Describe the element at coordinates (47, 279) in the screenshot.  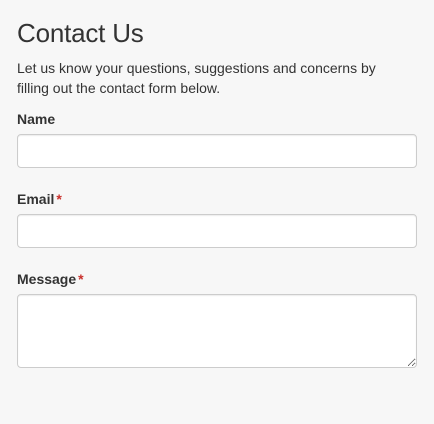
I see `message-label-text: Message` at that location.